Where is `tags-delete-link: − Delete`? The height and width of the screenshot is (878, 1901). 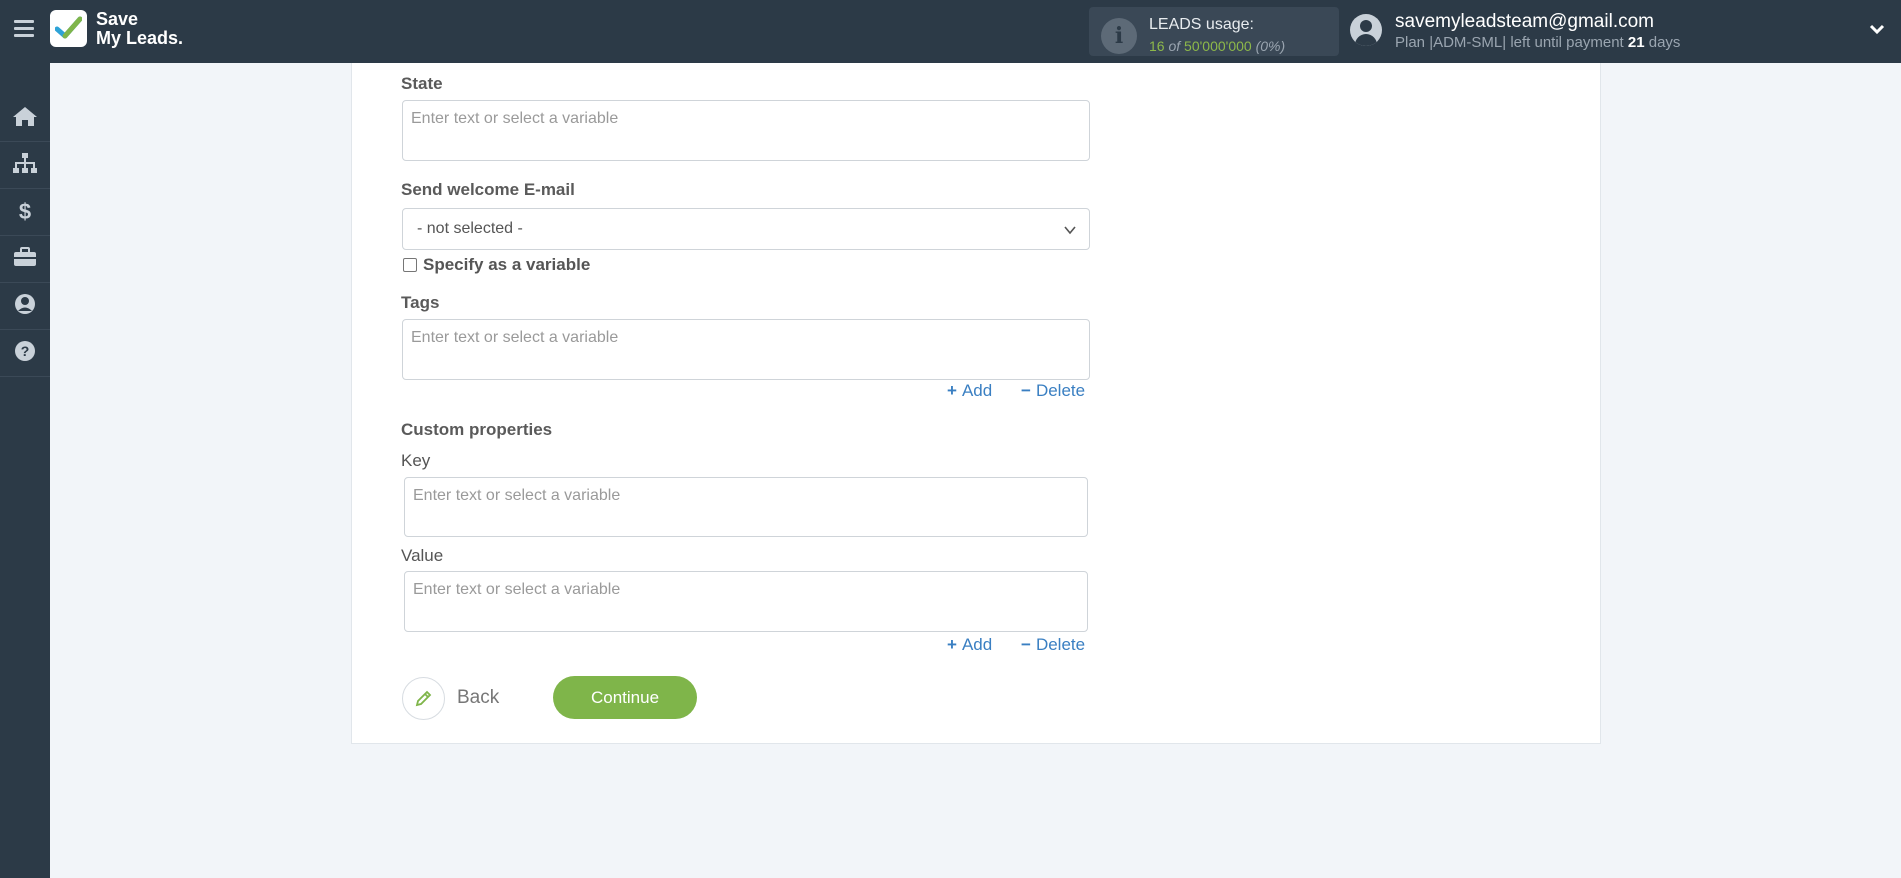 tags-delete-link: − Delete is located at coordinates (1053, 391).